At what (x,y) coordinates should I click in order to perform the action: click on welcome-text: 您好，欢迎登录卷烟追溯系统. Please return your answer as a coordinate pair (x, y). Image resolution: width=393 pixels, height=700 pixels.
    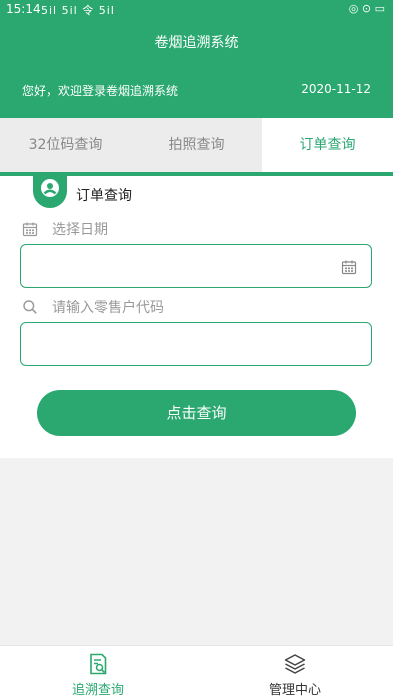
    Looking at the image, I should click on (100, 91).